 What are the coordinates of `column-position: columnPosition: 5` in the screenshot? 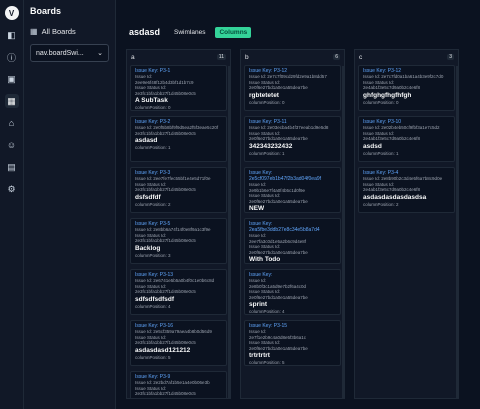 It's located at (267, 362).